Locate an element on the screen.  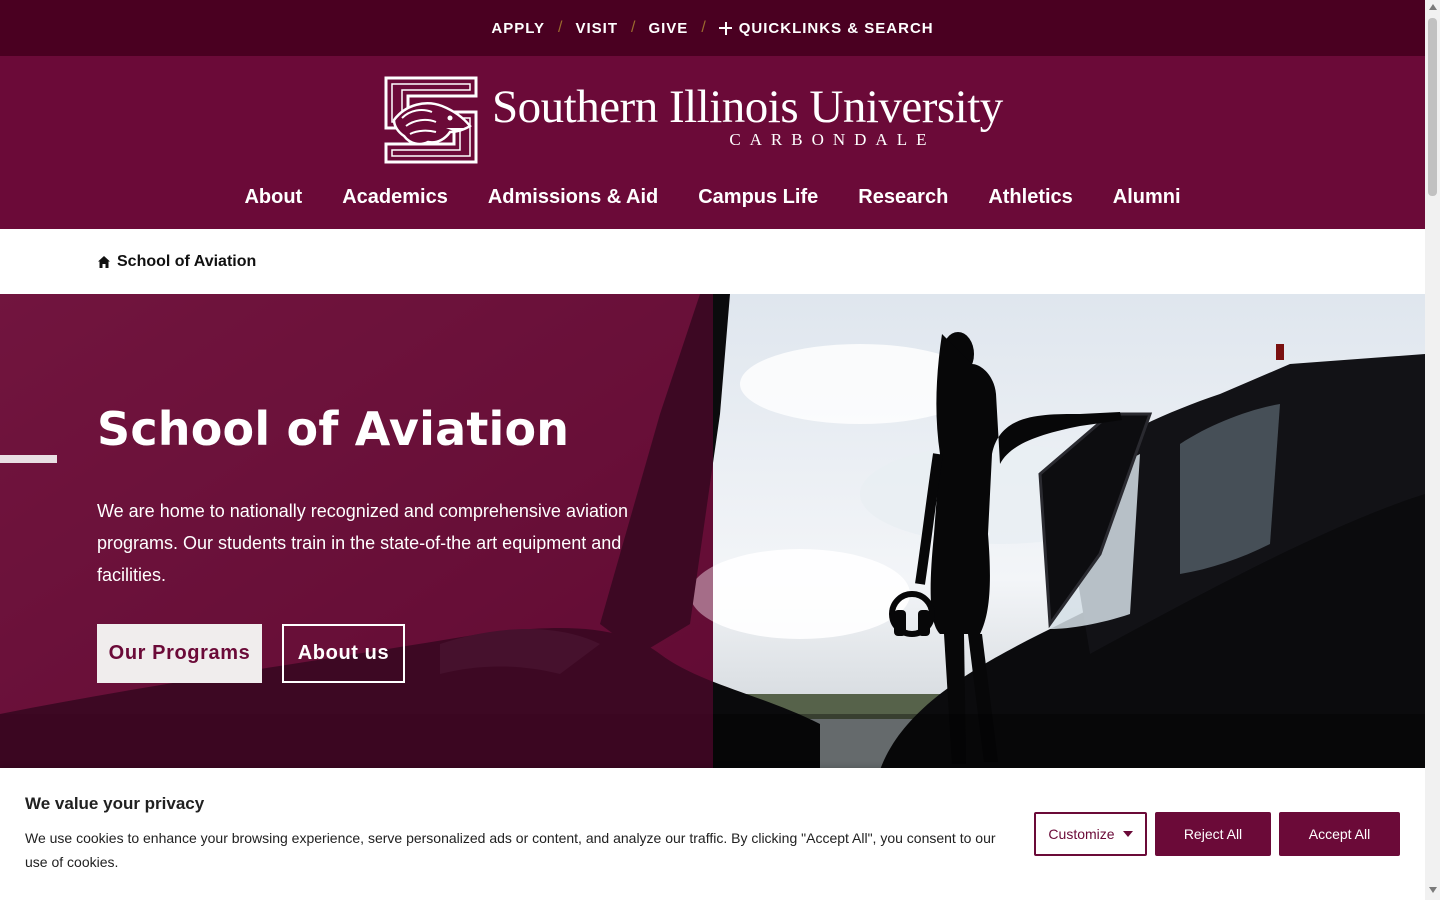
nav-item-admissions-aid: Admissions & Aid is located at coordinates (573, 197).